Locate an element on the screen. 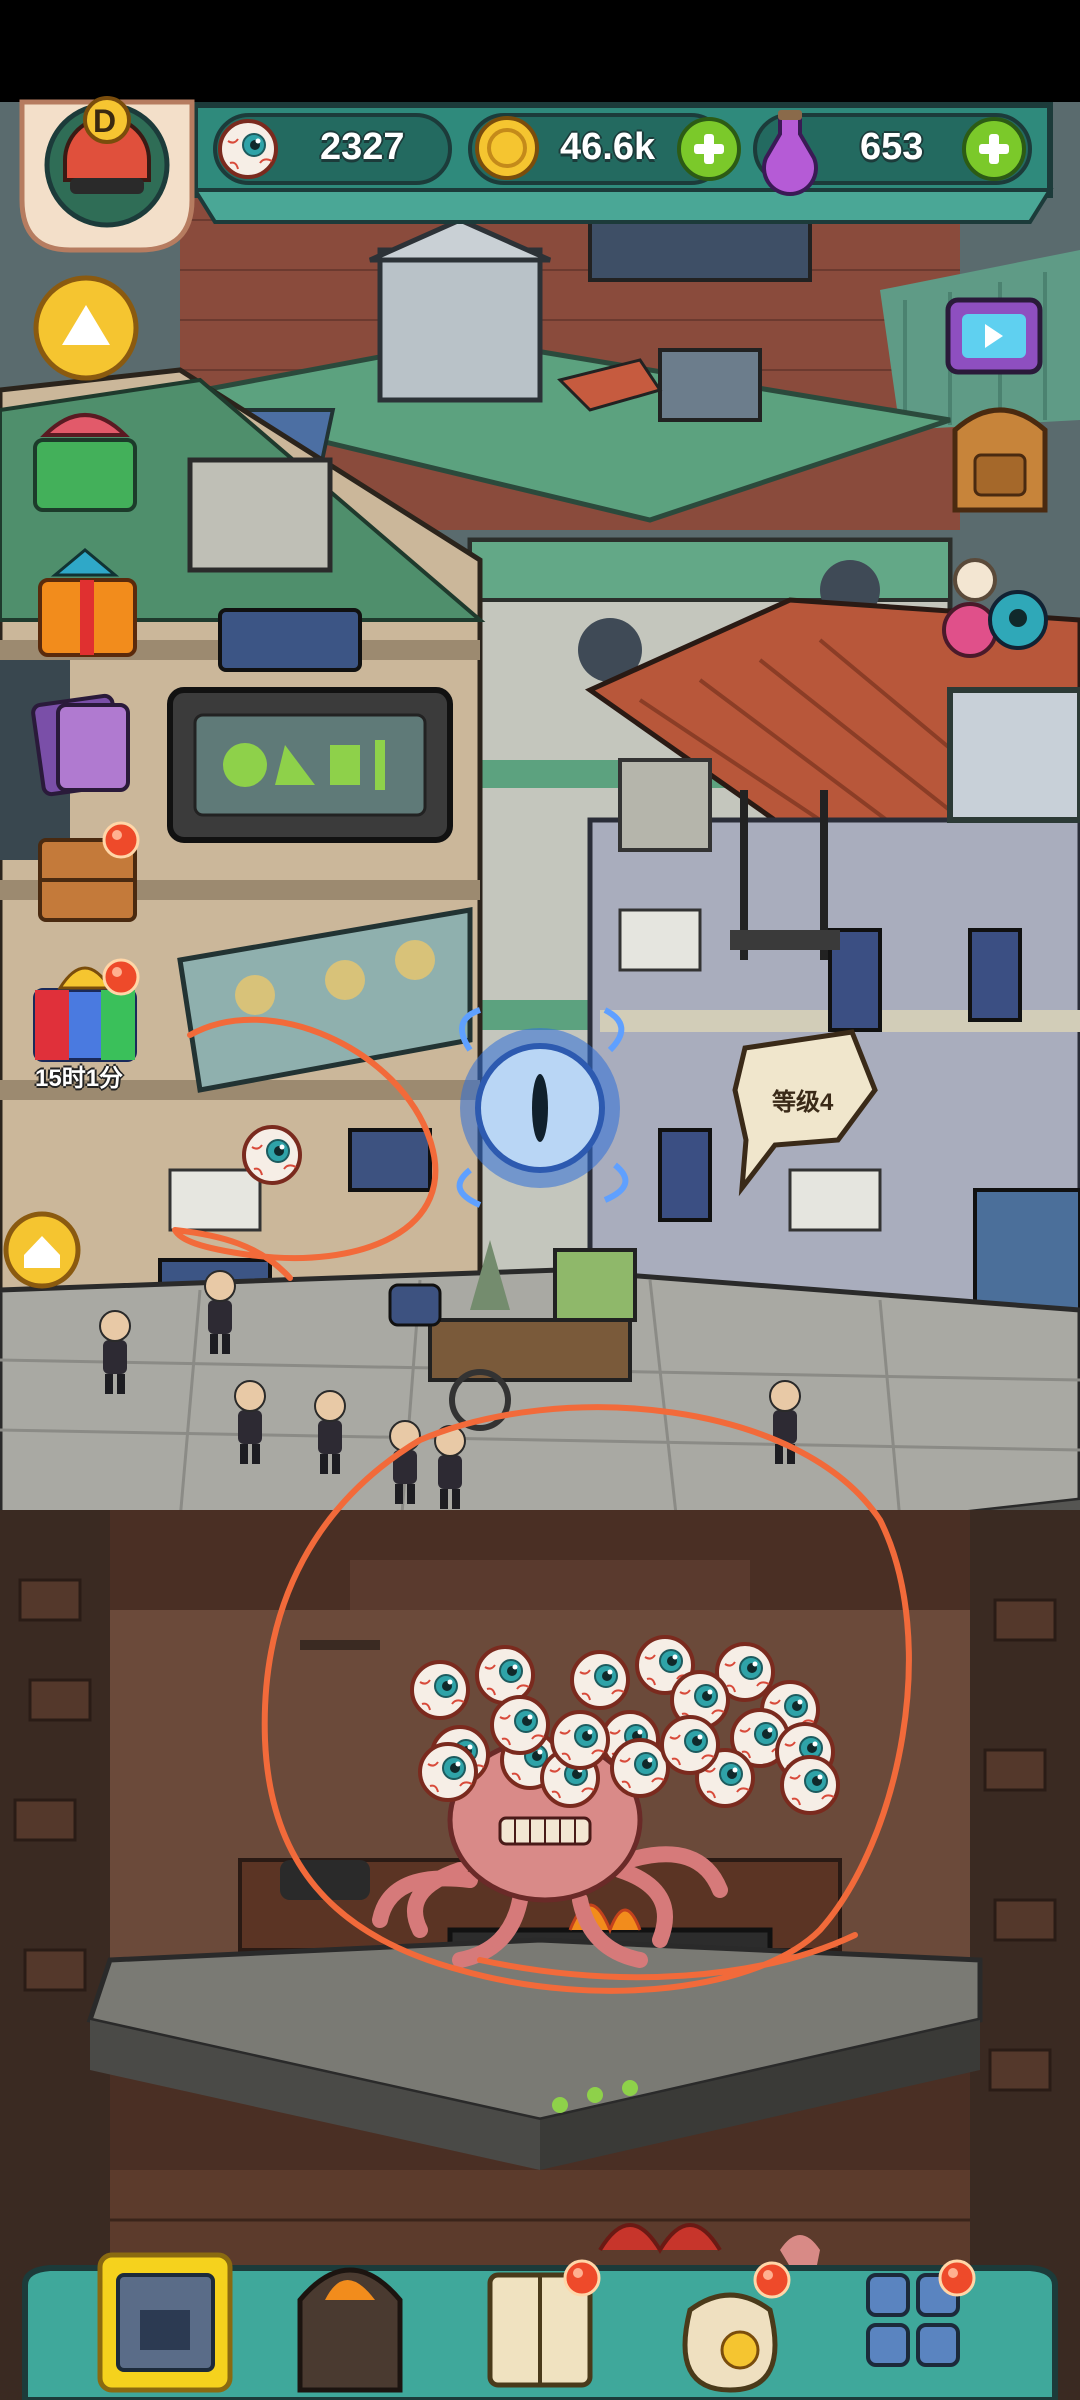 This screenshot has width=1080, height=2400. hud-coin-icon is located at coordinates (507, 148).